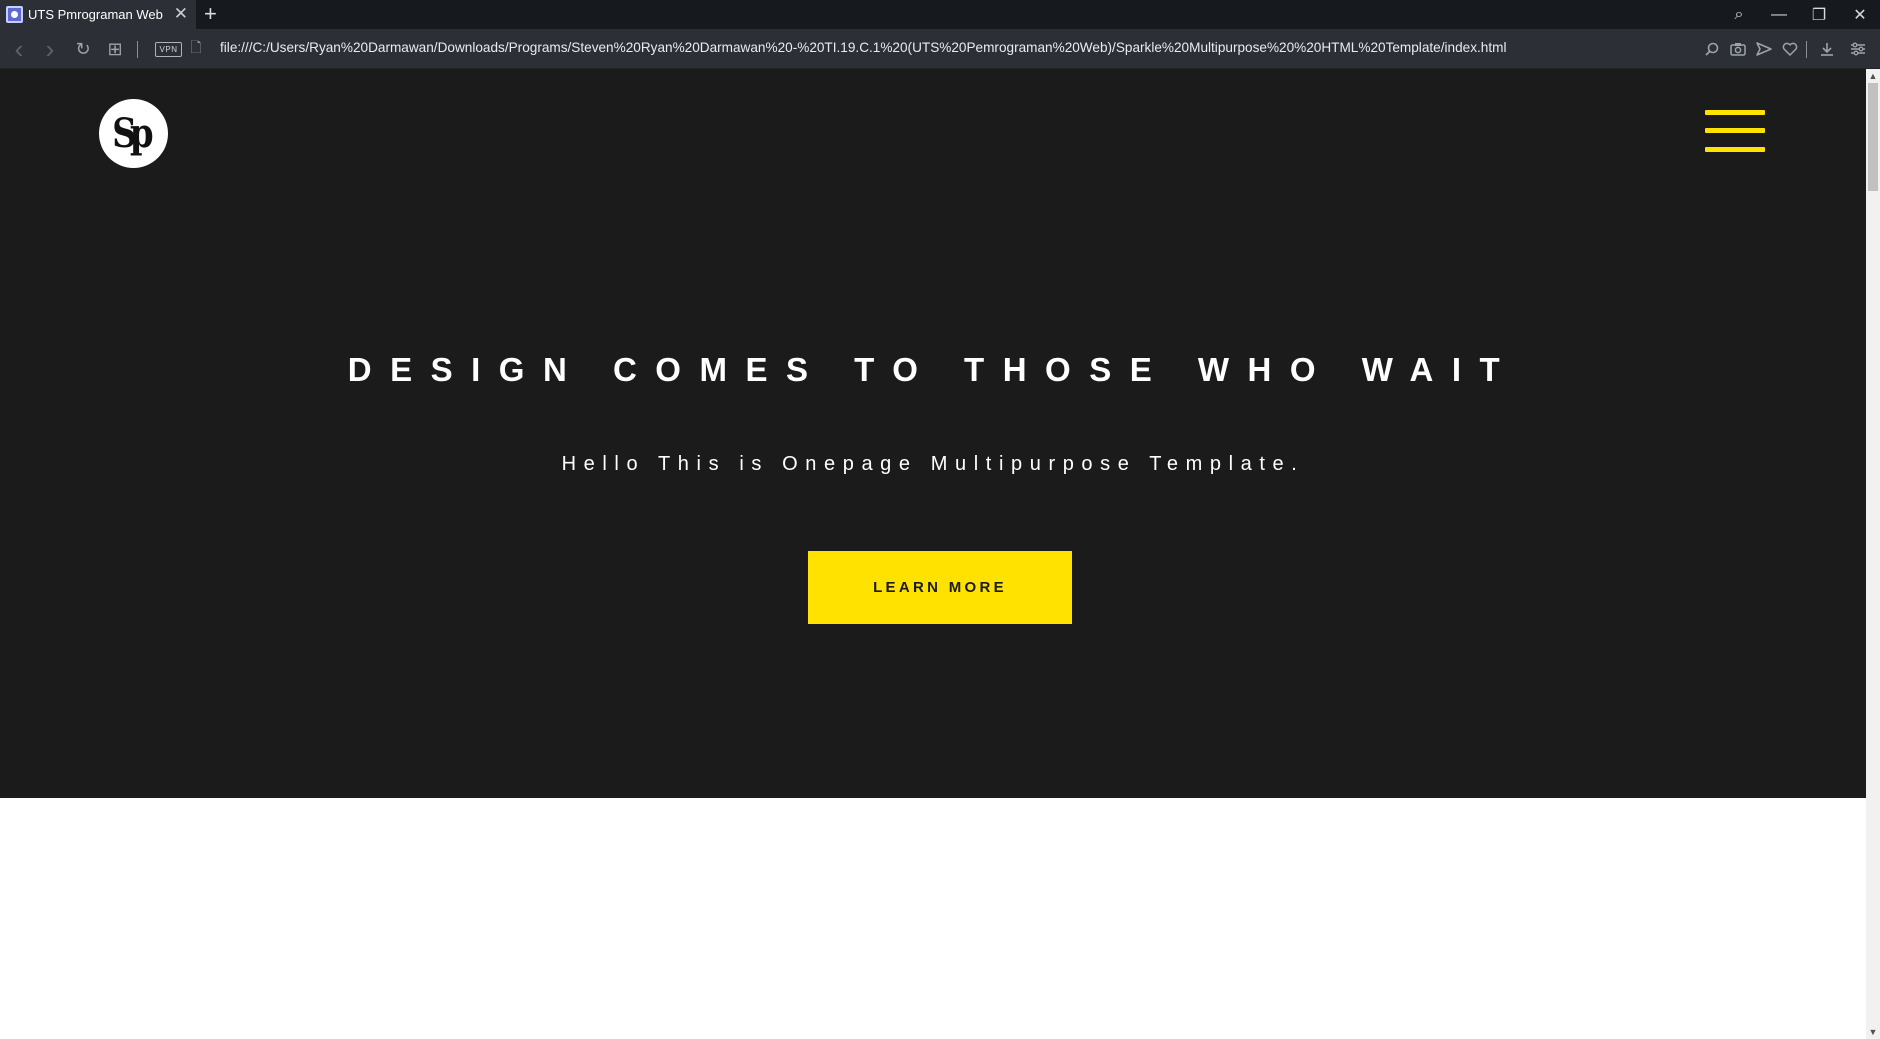 This screenshot has width=1880, height=1039. I want to click on send-icon, so click(1764, 49).